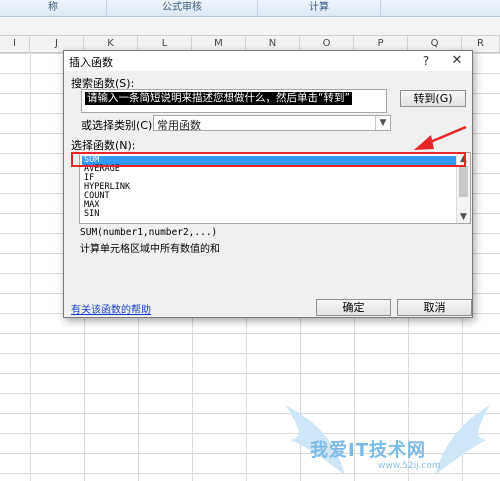  Describe the element at coordinates (409, 466) in the screenshot. I see `watermark-url: www.52ij.com` at that location.